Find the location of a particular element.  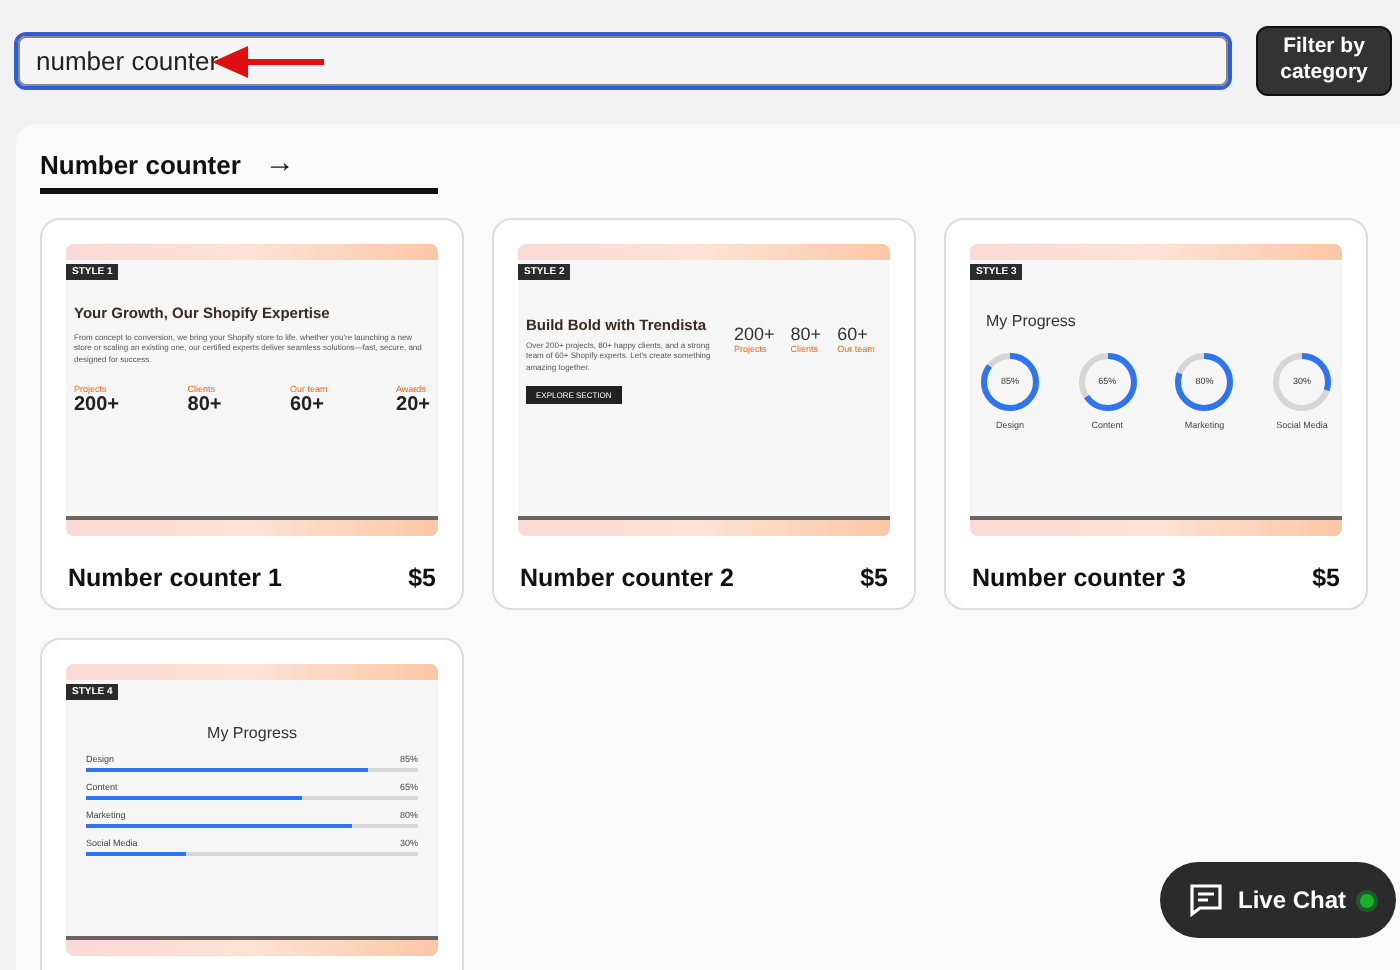

filter-button: Filter by category is located at coordinates (1324, 60).